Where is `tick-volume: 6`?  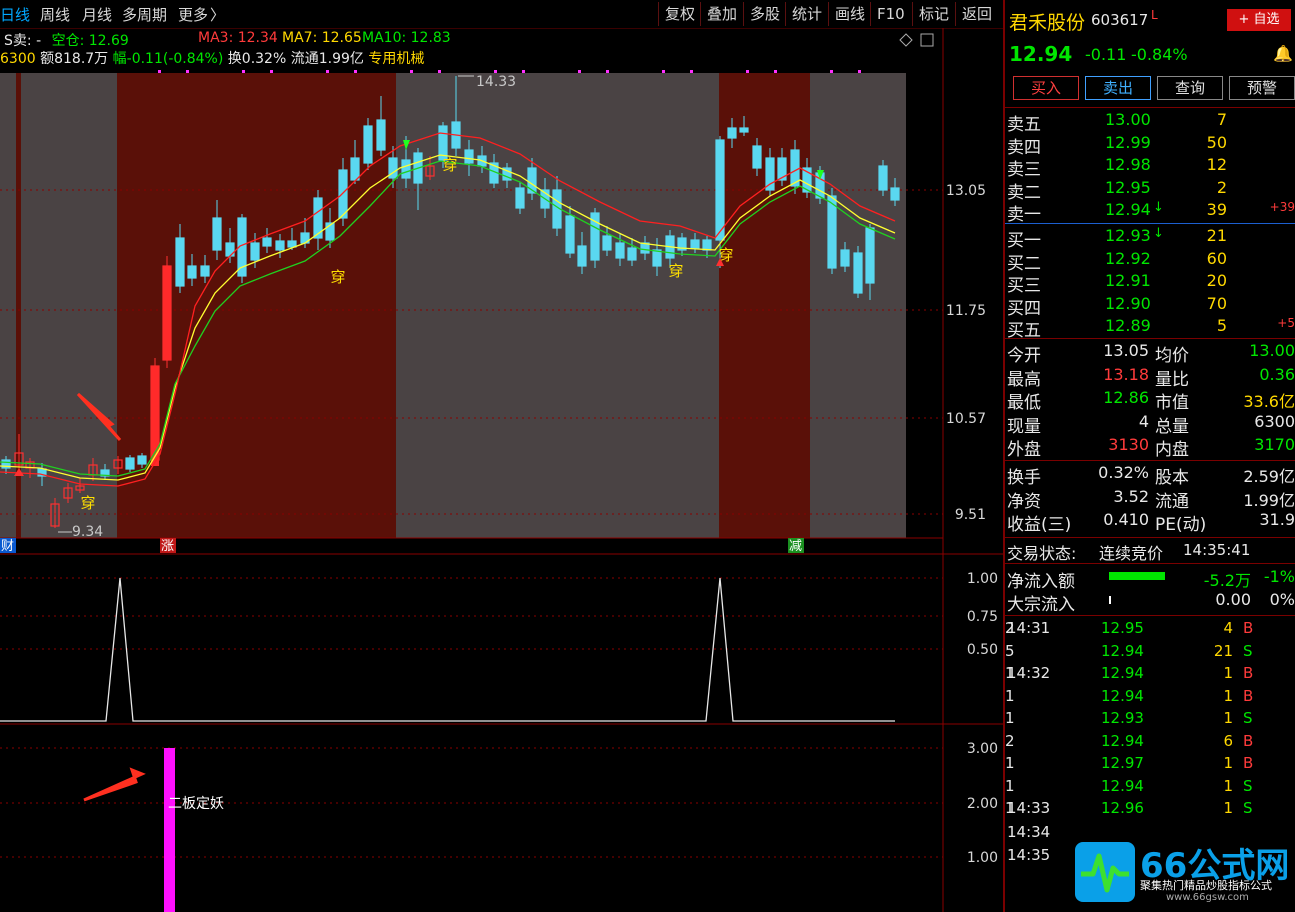 tick-volume: 6 is located at coordinates (1228, 740).